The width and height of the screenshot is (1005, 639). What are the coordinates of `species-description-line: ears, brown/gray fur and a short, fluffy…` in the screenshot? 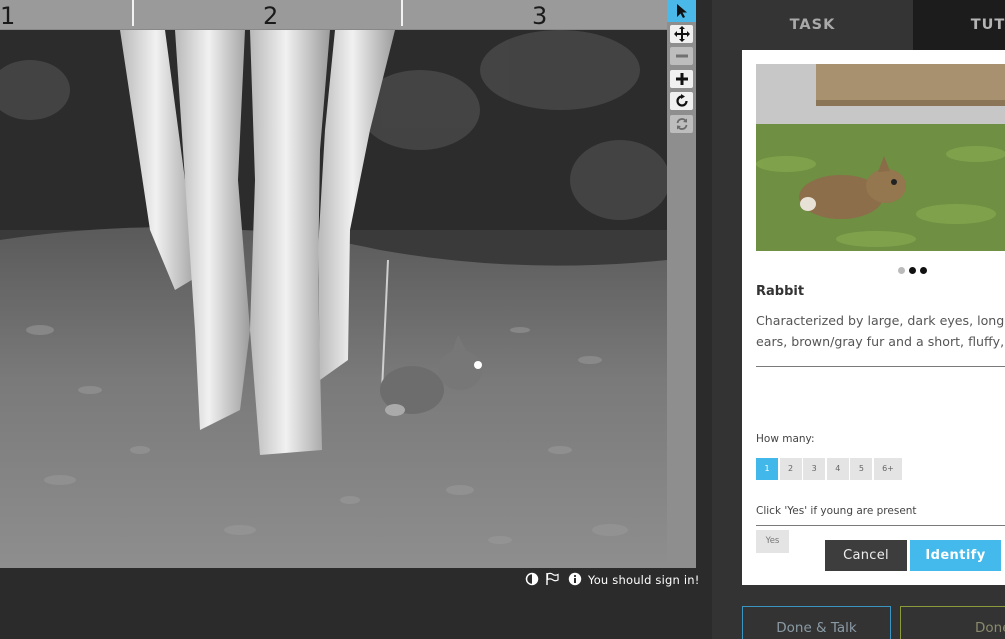 It's located at (880, 341).